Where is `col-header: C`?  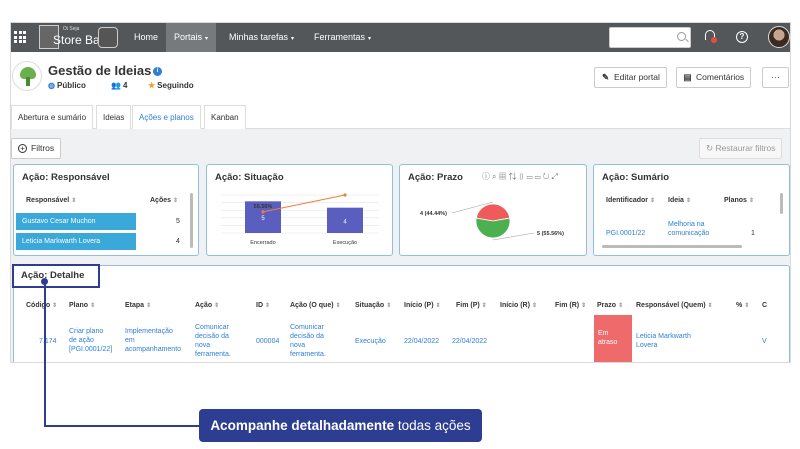
col-header: C is located at coordinates (764, 305).